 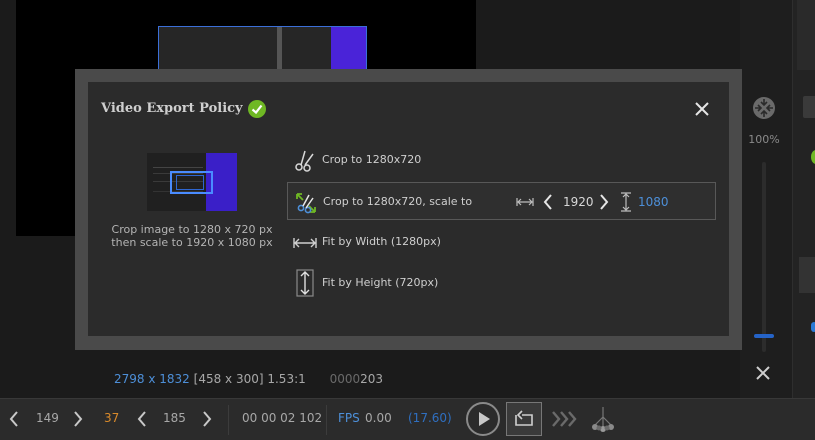 What do you see at coordinates (604, 202) in the screenshot?
I see `increase-width-button` at bounding box center [604, 202].